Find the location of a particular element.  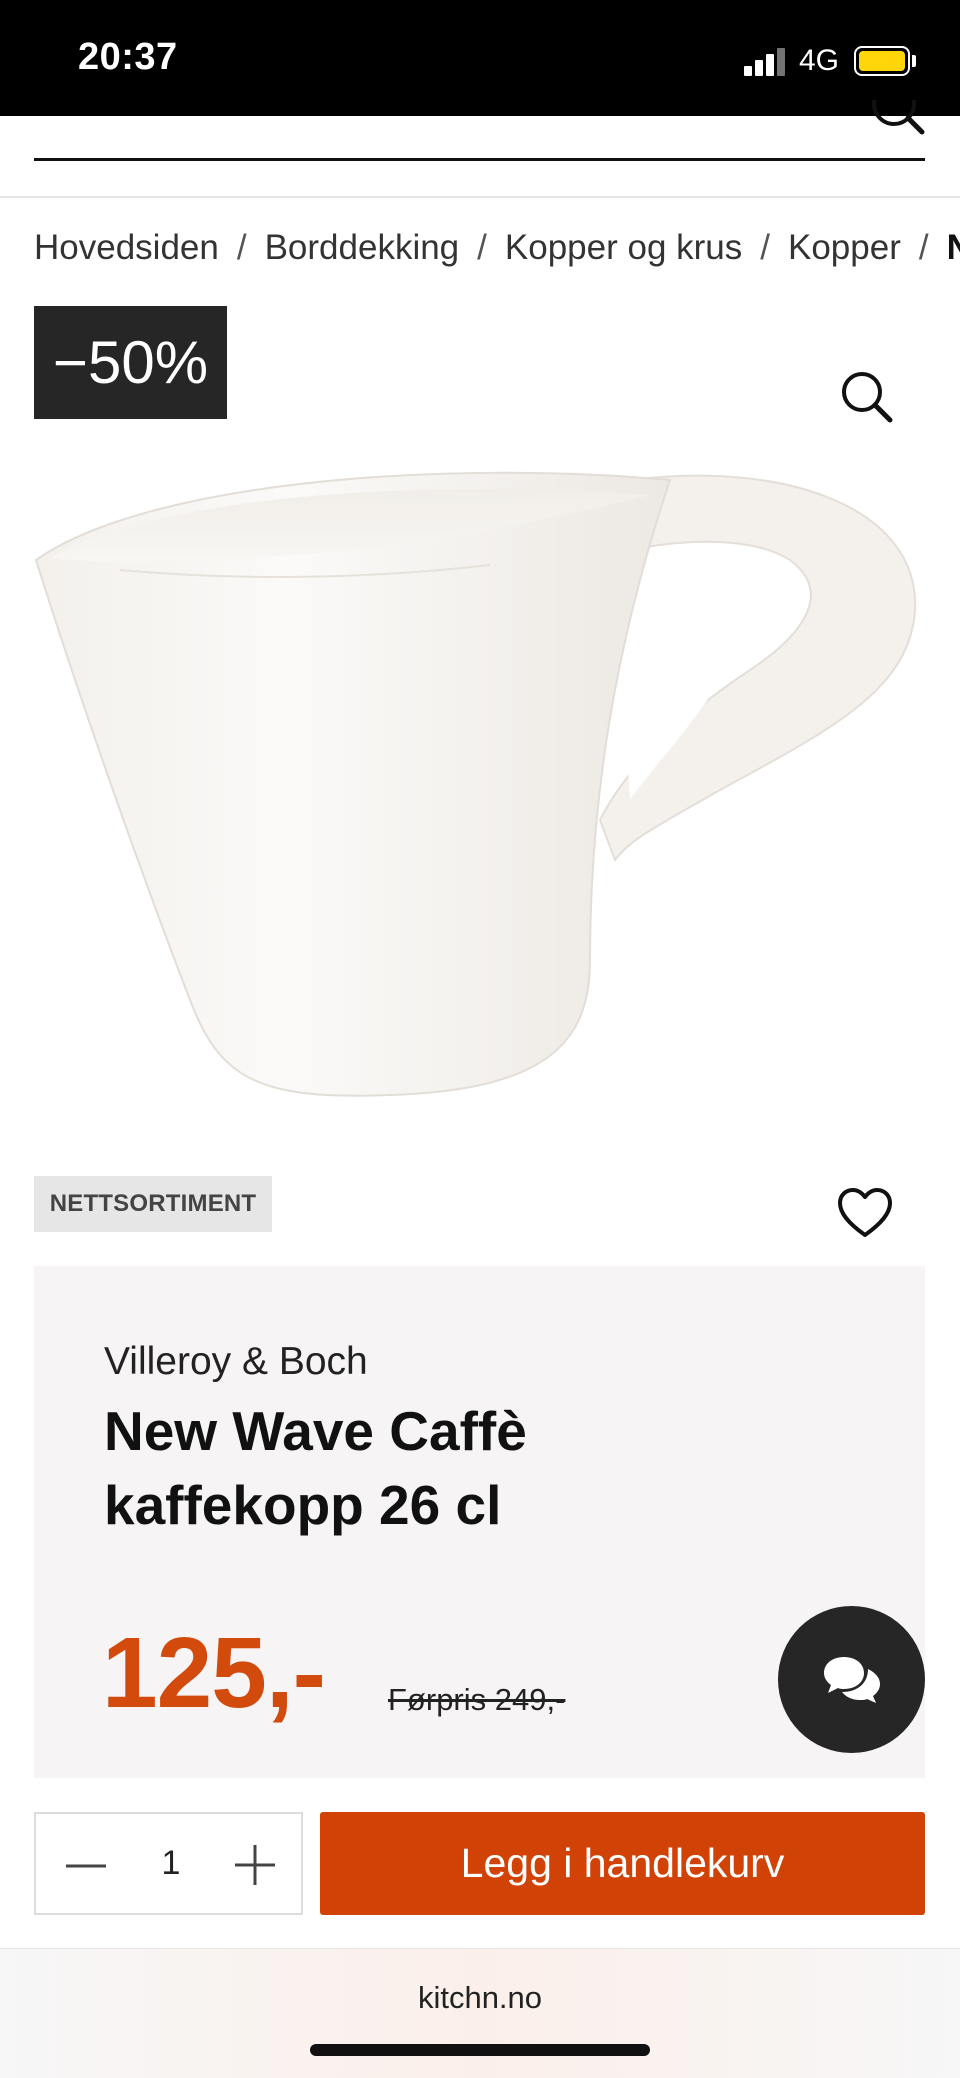

decrease-quantity-button is located at coordinates (86, 1866).